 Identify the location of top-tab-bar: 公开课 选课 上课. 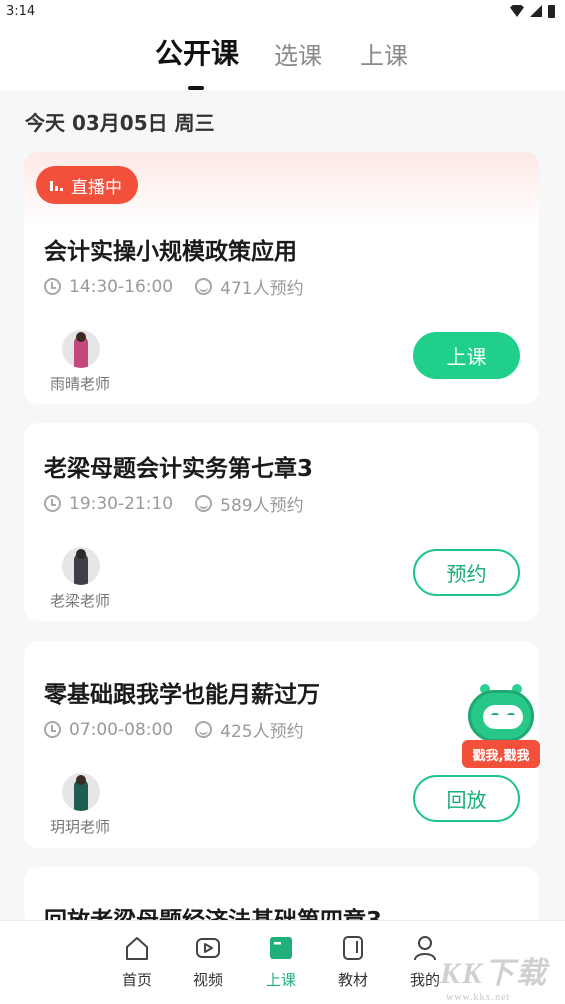
(282, 56).